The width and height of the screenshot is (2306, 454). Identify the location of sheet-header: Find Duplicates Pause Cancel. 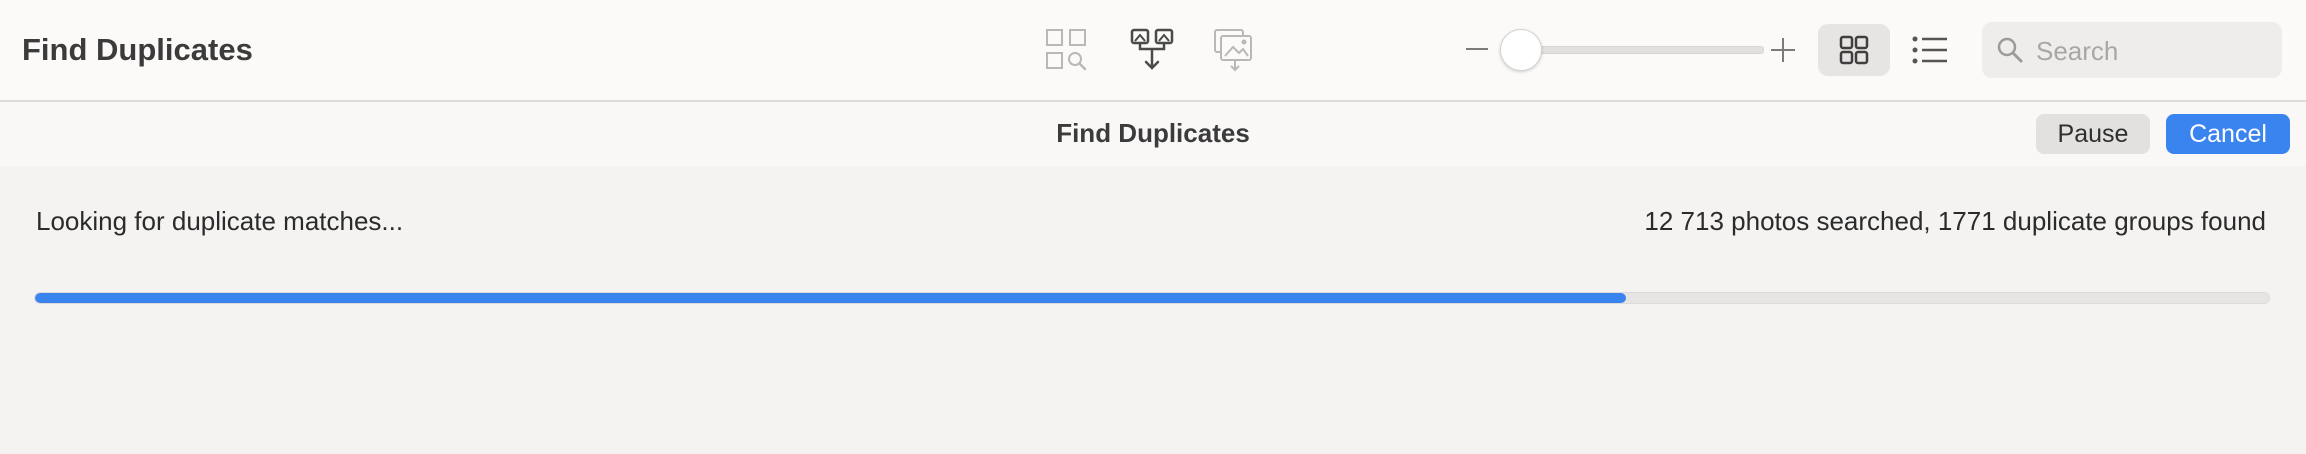
(1153, 134).